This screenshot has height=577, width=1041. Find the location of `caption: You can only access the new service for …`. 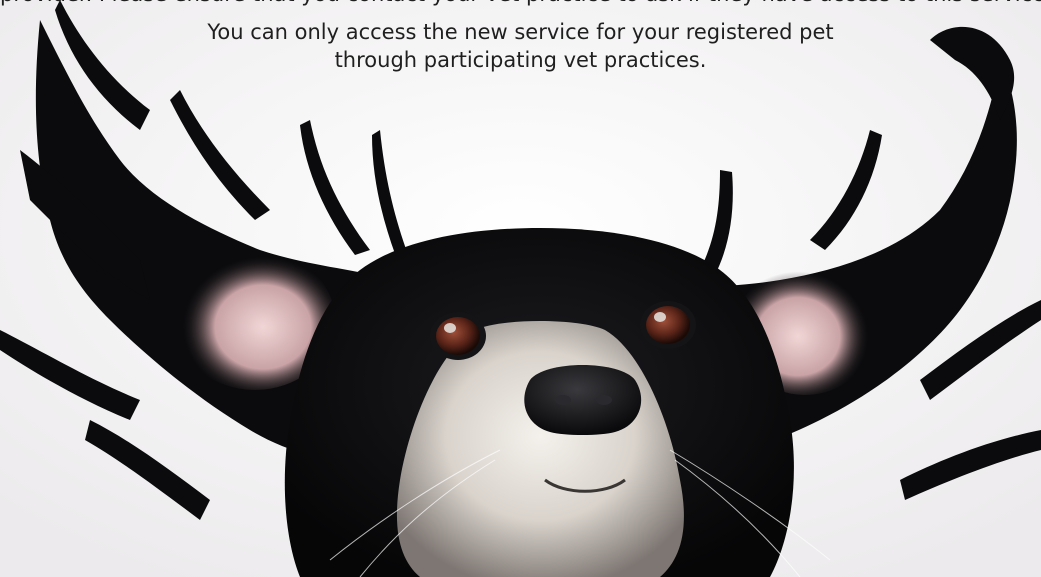

caption: You can only access the new service for … is located at coordinates (520, 46).